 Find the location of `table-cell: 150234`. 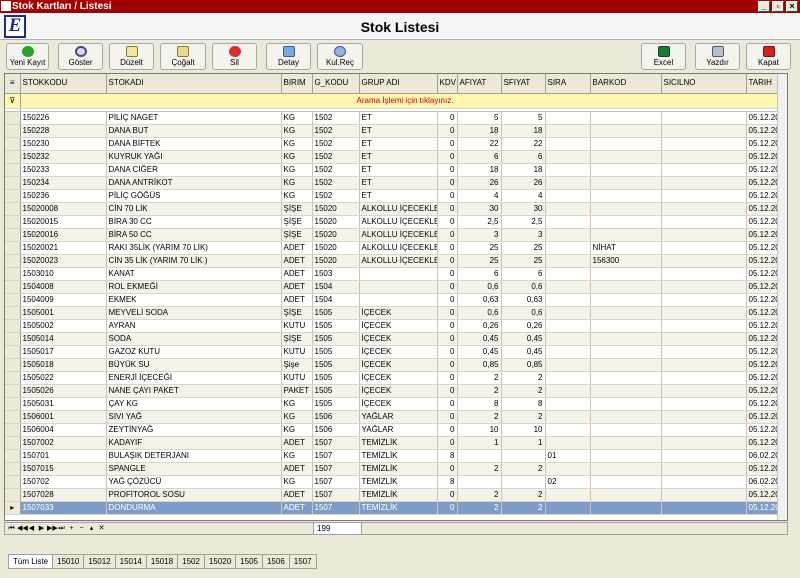

table-cell: 150234 is located at coordinates (63, 183).